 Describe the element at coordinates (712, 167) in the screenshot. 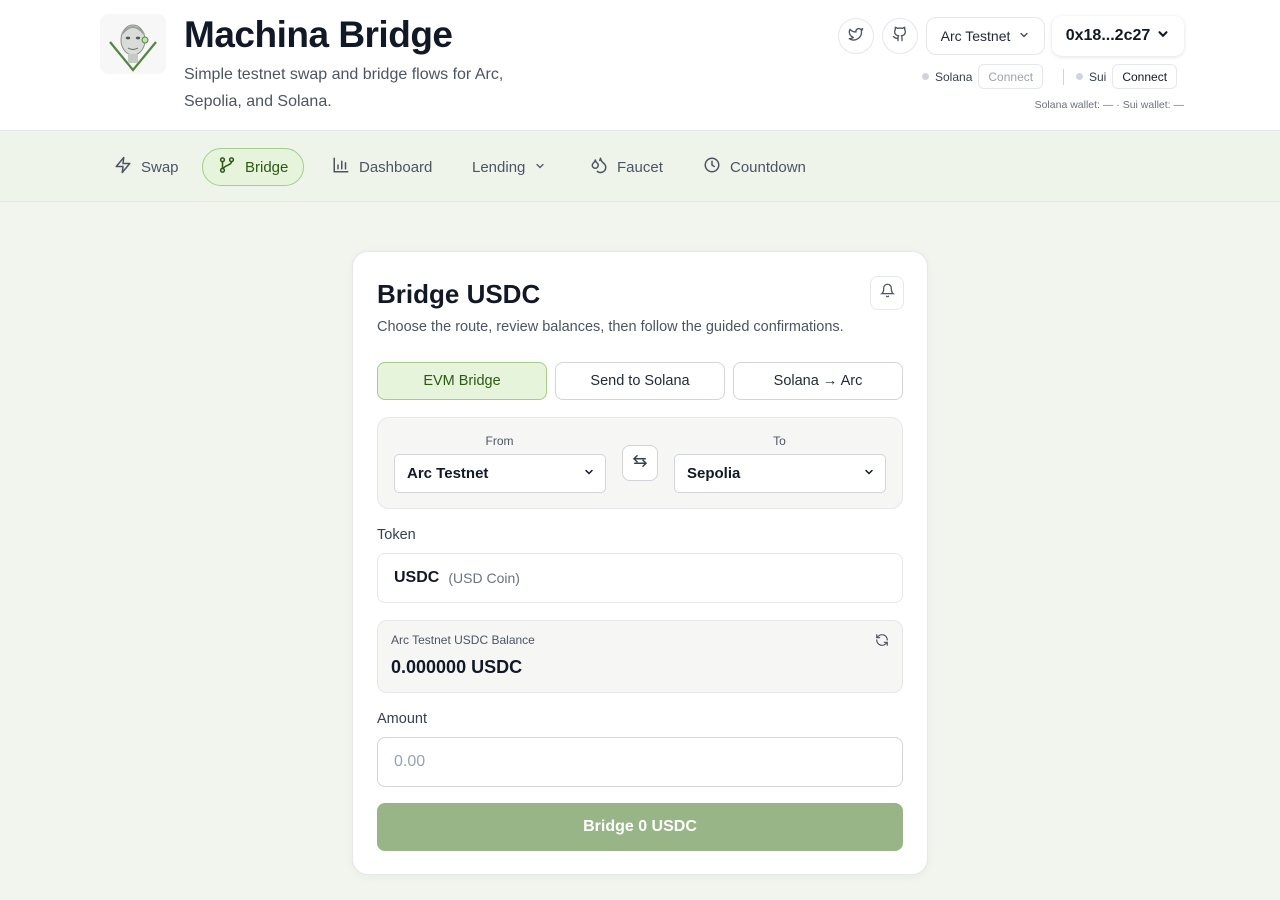

I see `clock-icon` at that location.